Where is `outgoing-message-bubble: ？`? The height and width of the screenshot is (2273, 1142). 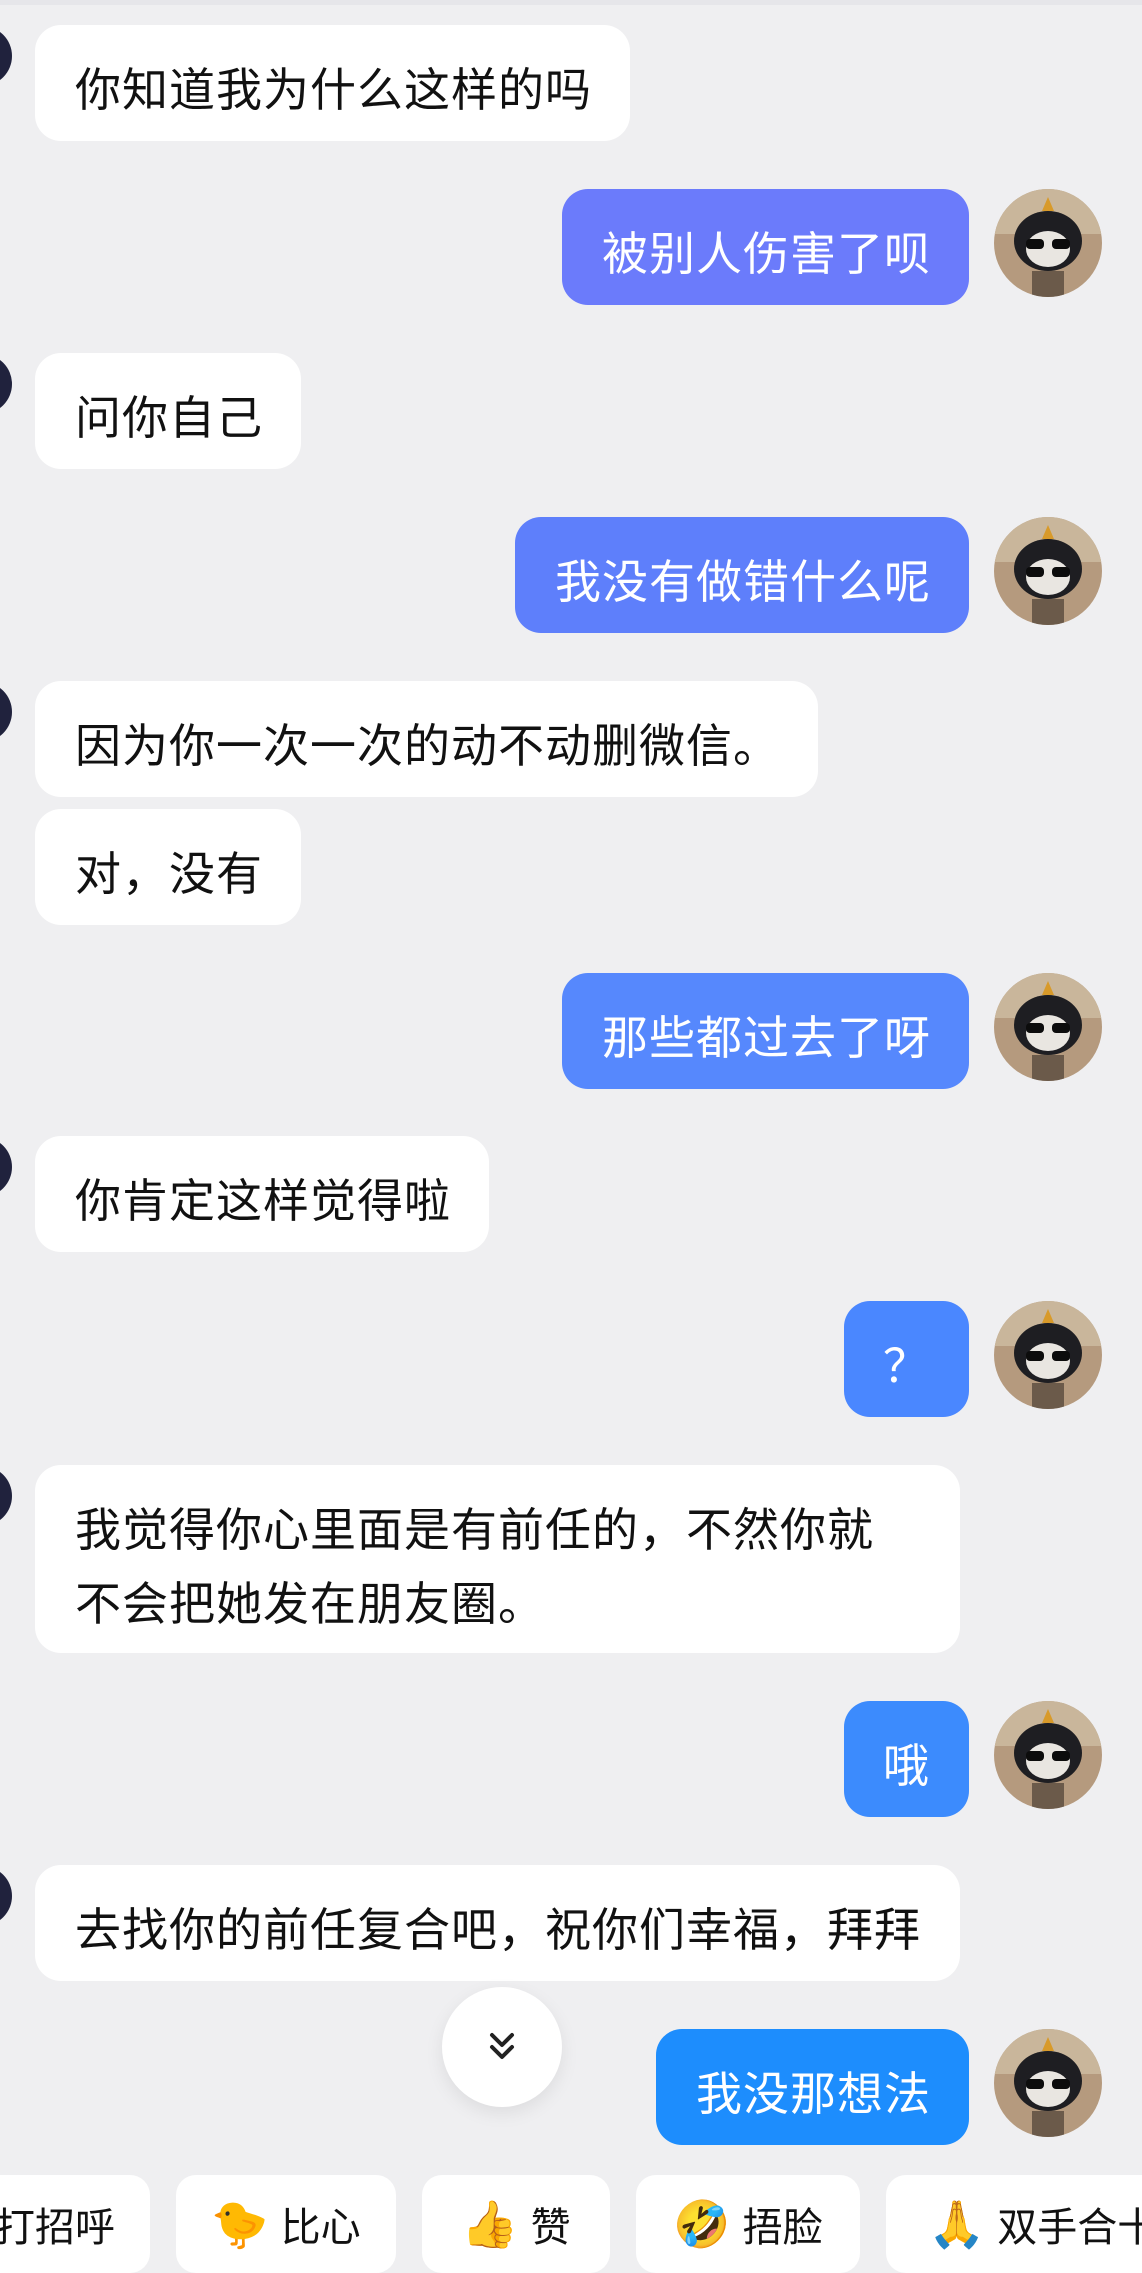 outgoing-message-bubble: ？ is located at coordinates (906, 1359).